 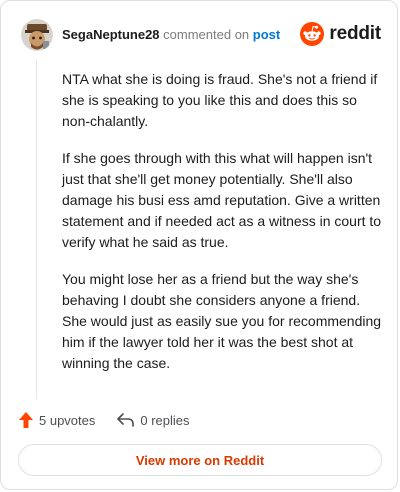 I want to click on reddit-logo: reddit, so click(x=340, y=34).